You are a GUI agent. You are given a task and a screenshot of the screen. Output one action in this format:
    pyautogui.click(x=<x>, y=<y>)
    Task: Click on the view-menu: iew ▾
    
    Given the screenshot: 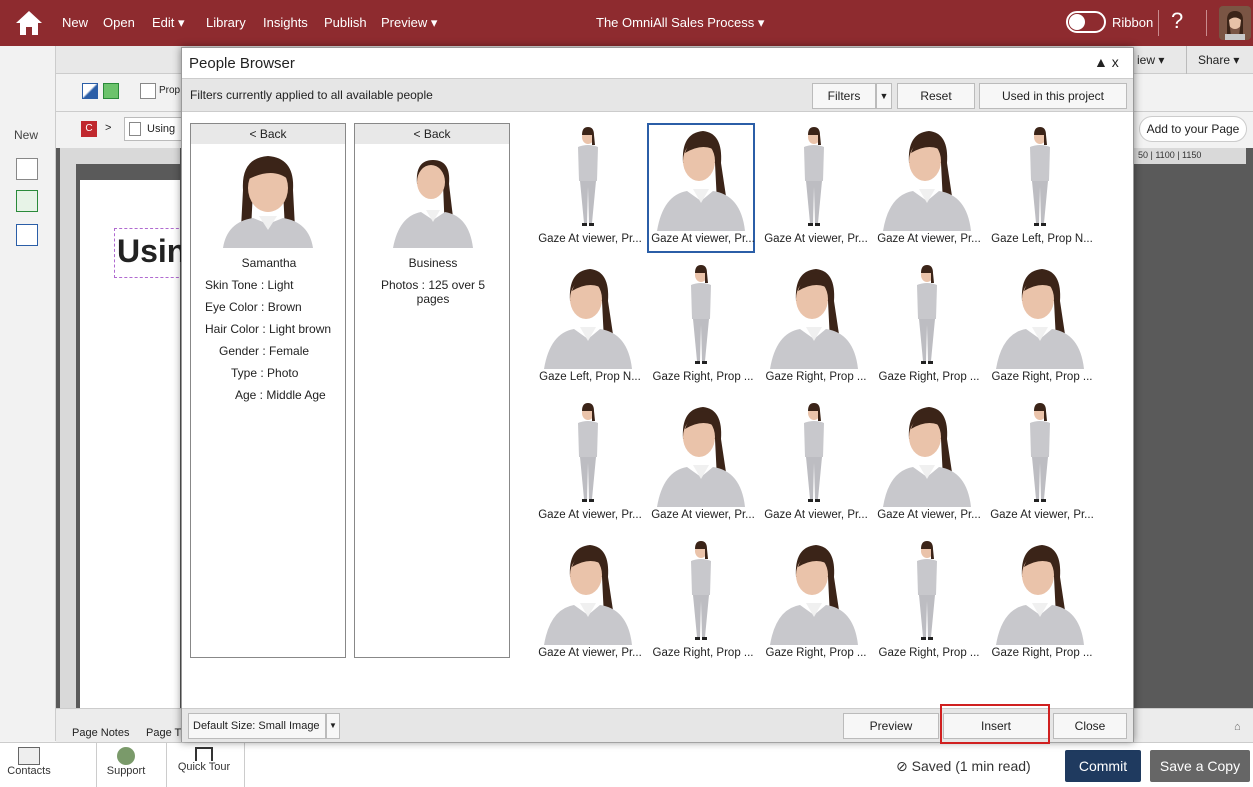 What is the action you would take?
    pyautogui.click(x=1150, y=60)
    